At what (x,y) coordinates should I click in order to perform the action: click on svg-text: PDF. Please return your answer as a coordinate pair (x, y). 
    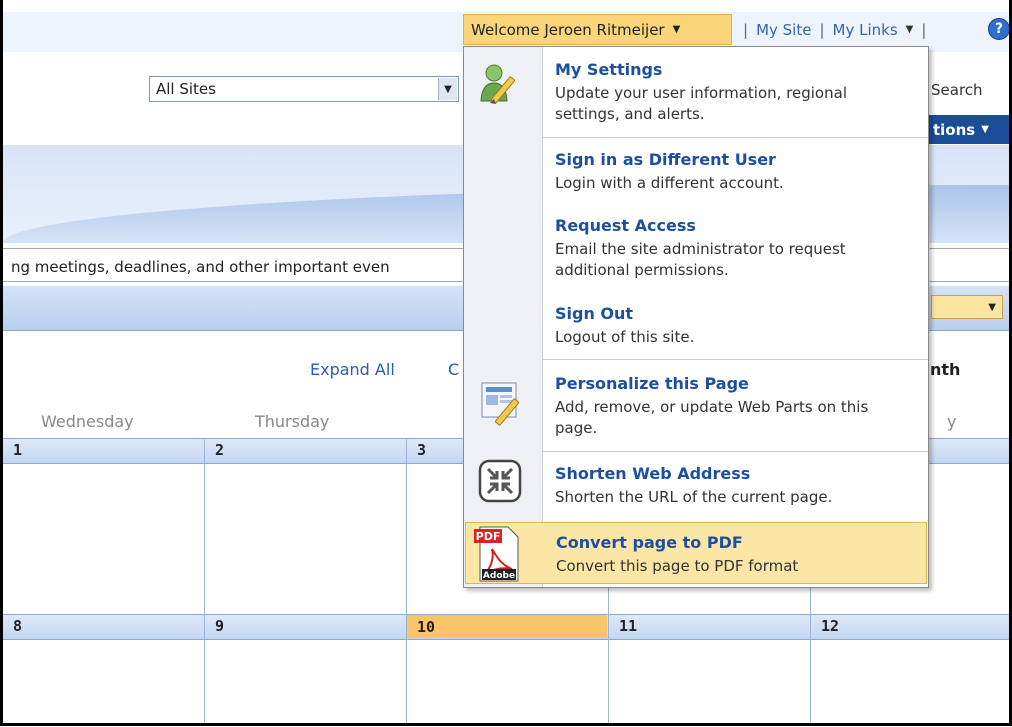
    Looking at the image, I should click on (488, 536).